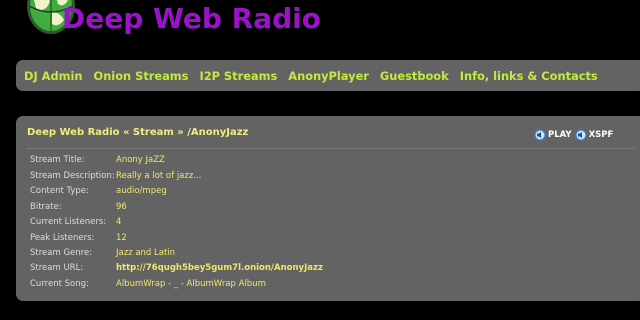  Describe the element at coordinates (141, 191) in the screenshot. I see `info-value: audio/mpeg` at that location.